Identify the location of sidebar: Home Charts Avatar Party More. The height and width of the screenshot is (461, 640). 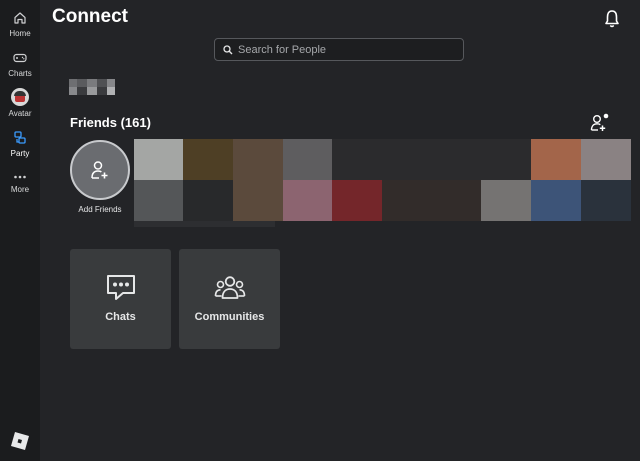
(20, 230).